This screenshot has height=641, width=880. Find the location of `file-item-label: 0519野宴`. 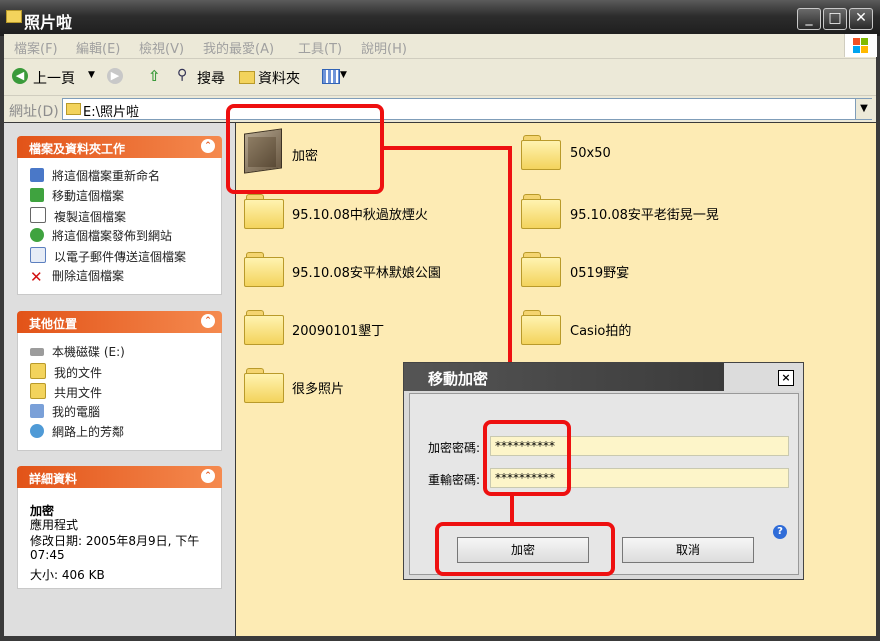

file-item-label: 0519野宴 is located at coordinates (599, 271).